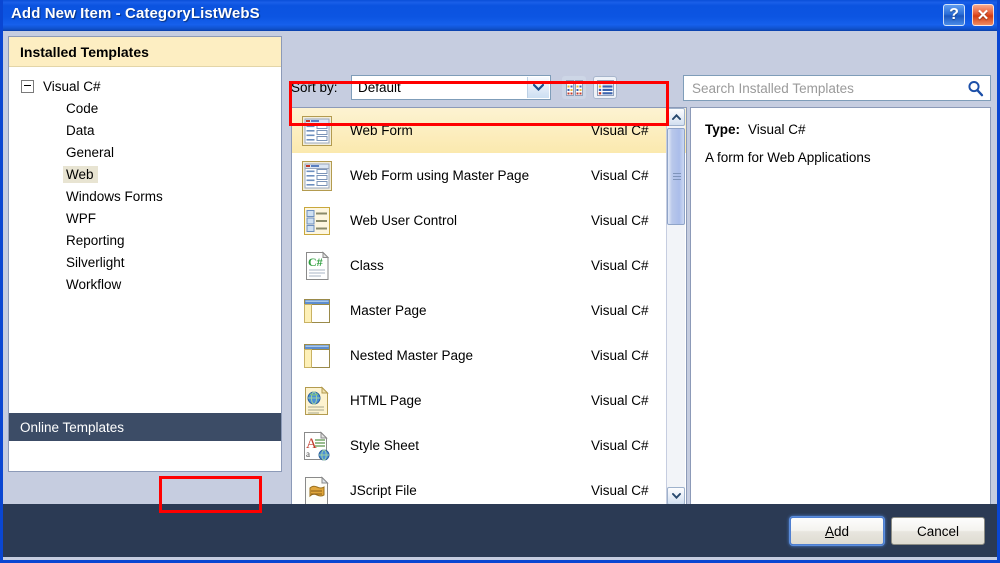 This screenshot has height=563, width=1000. I want to click on template-row-html-page: HTML Page Visual C#, so click(489, 400).